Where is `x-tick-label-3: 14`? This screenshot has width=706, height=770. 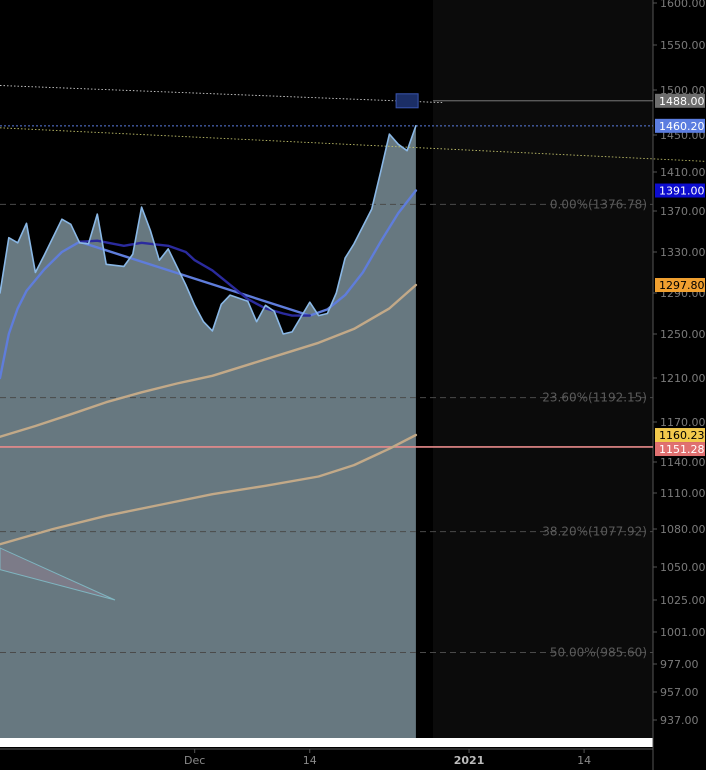 x-tick-label-3: 14 is located at coordinates (584, 760).